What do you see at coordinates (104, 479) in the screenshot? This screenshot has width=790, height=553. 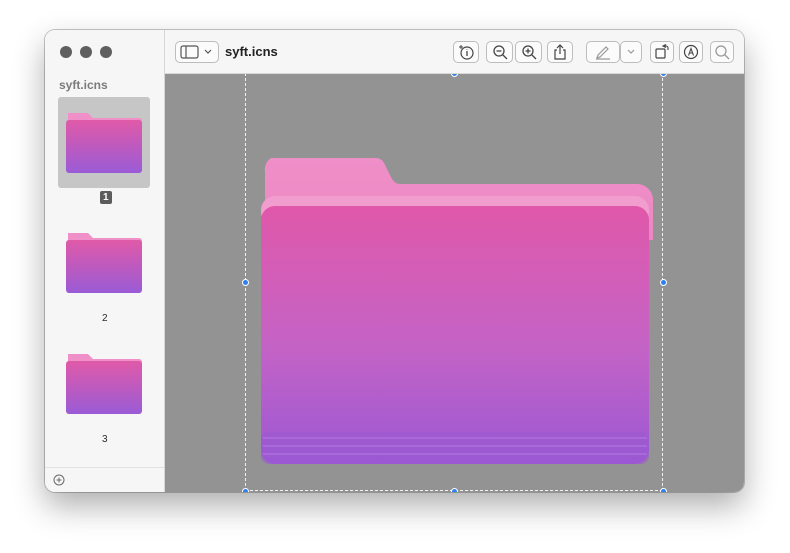 I see `sidebar-footer` at bounding box center [104, 479].